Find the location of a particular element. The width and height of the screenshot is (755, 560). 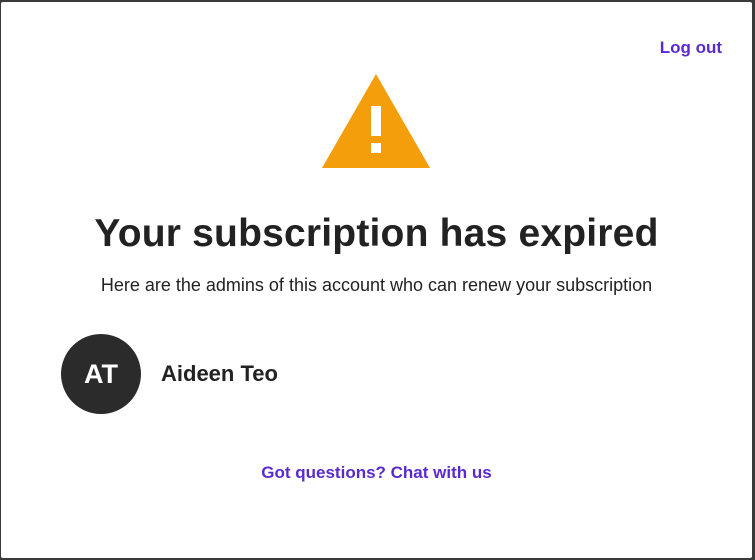

page-title: Your subscription has expired is located at coordinates (376, 233).